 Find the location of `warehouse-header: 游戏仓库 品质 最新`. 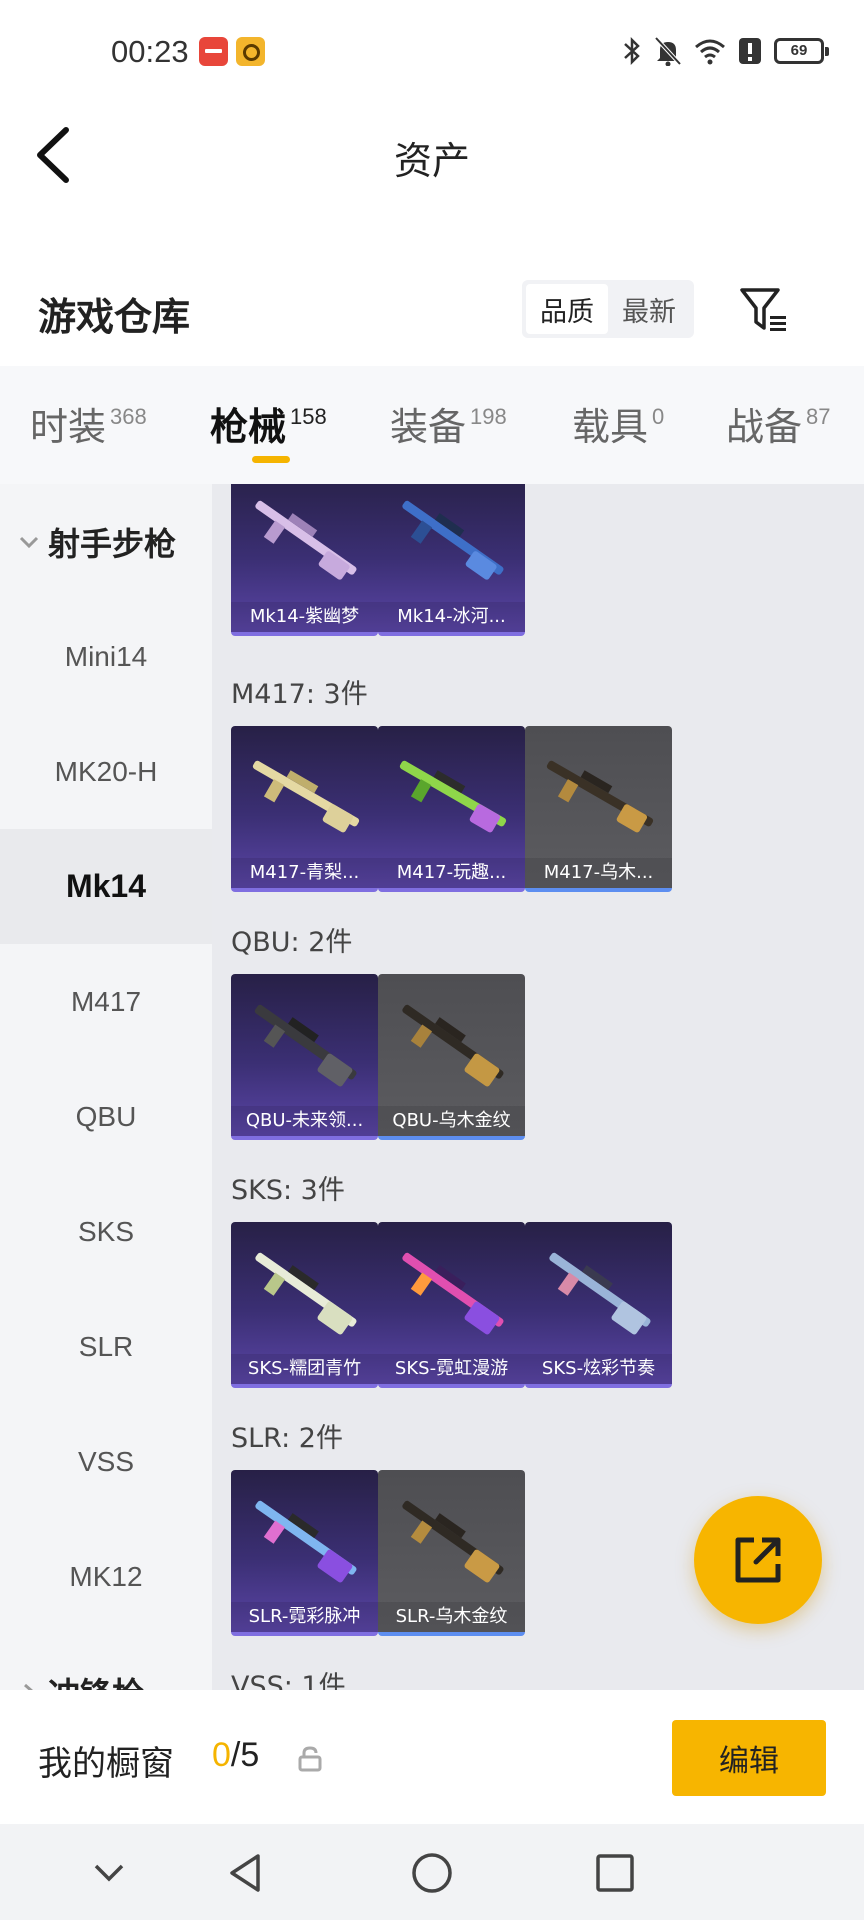

warehouse-header: 游戏仓库 品质 最新 is located at coordinates (432, 315).